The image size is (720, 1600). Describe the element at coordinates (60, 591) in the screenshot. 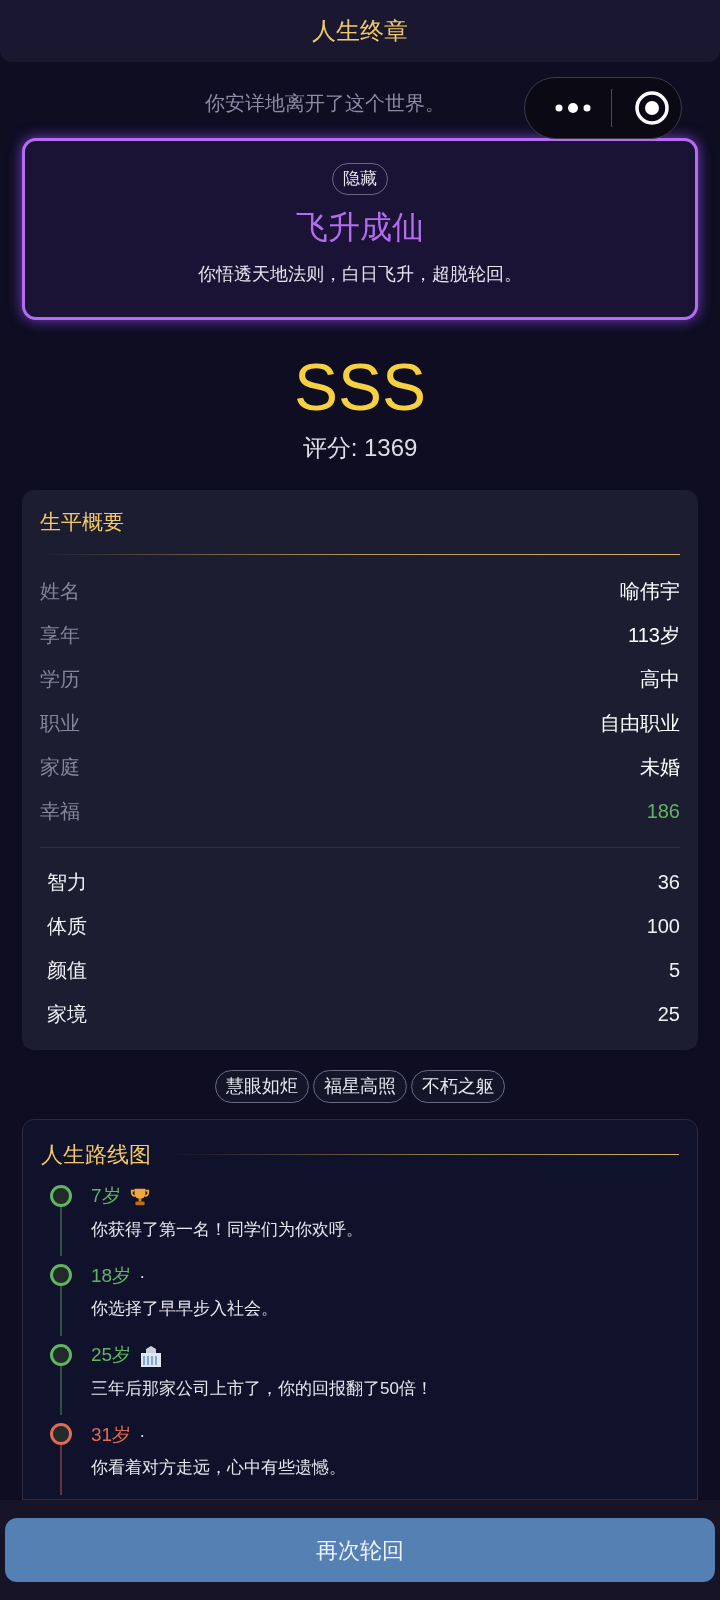

I see `fact-label: 姓名` at that location.